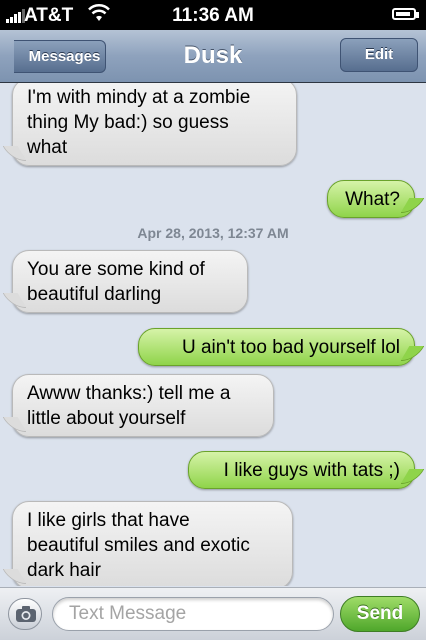 The width and height of the screenshot is (426, 640). Describe the element at coordinates (106, 418) in the screenshot. I see `message-line: little about yourself` at that location.